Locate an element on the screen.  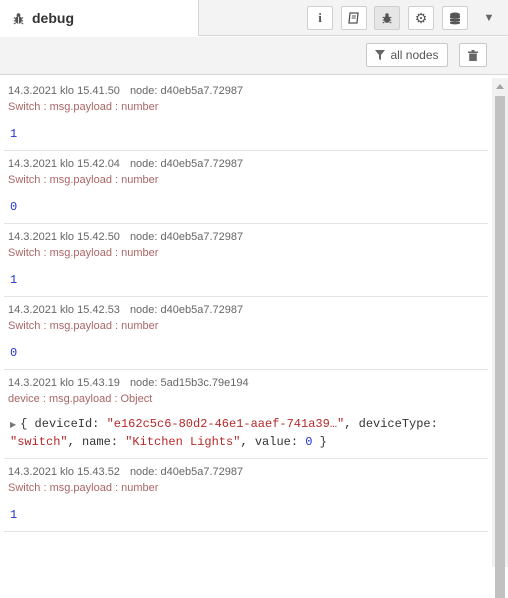
object-value-name: "Kitchen Lights" is located at coordinates (183, 442).